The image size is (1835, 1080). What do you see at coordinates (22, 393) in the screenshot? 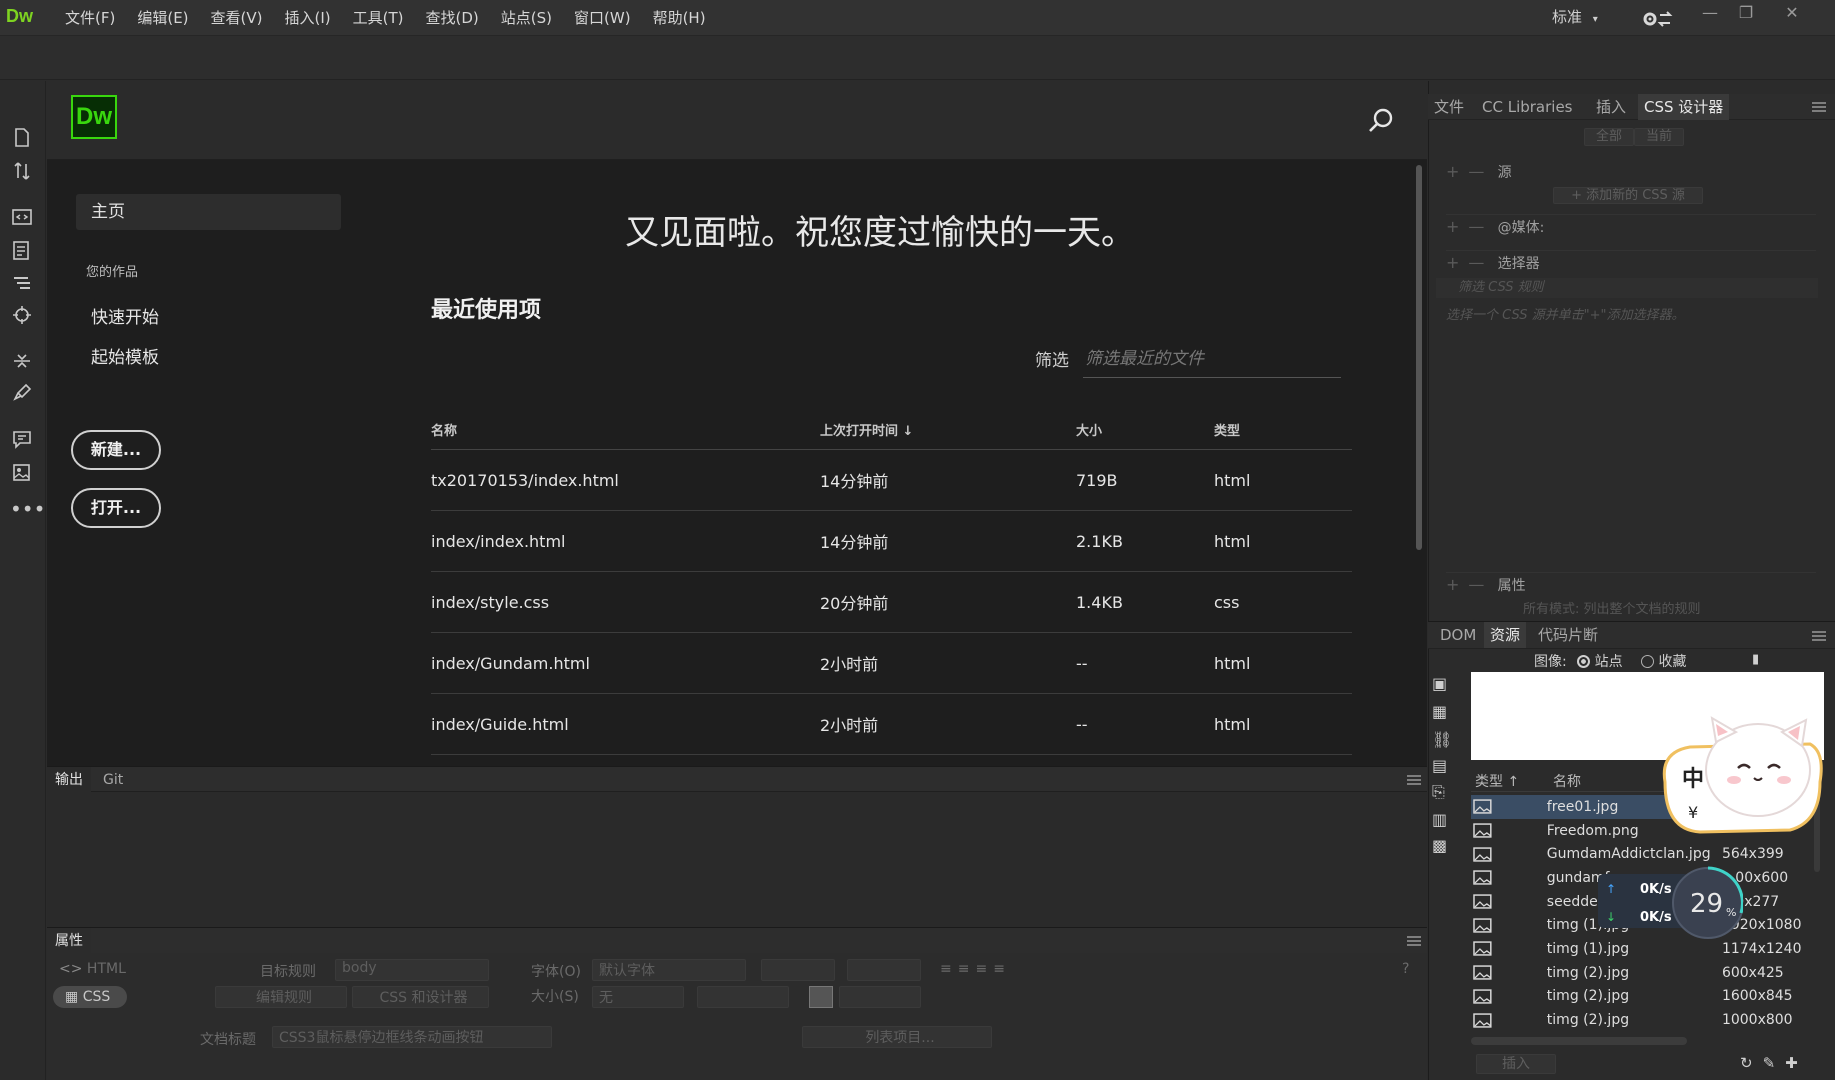
I see `brush-icon` at bounding box center [22, 393].